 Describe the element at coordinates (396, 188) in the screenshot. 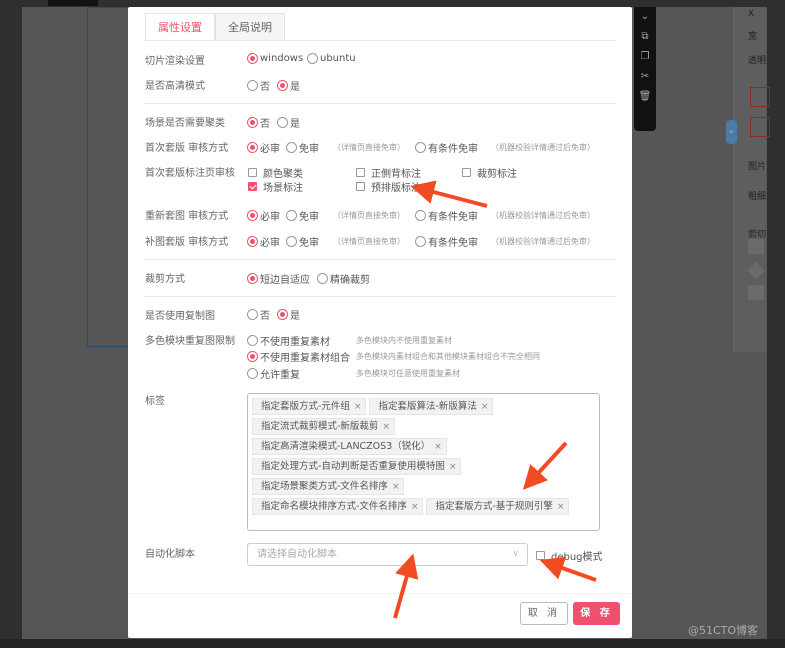

I see `option-text: 预排版标注` at that location.